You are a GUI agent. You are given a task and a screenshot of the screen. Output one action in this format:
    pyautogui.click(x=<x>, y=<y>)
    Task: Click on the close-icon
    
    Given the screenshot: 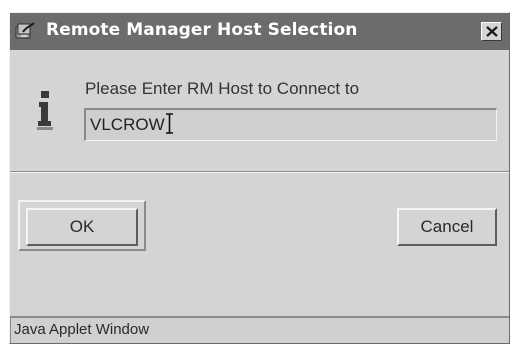 What is the action you would take?
    pyautogui.click(x=492, y=31)
    